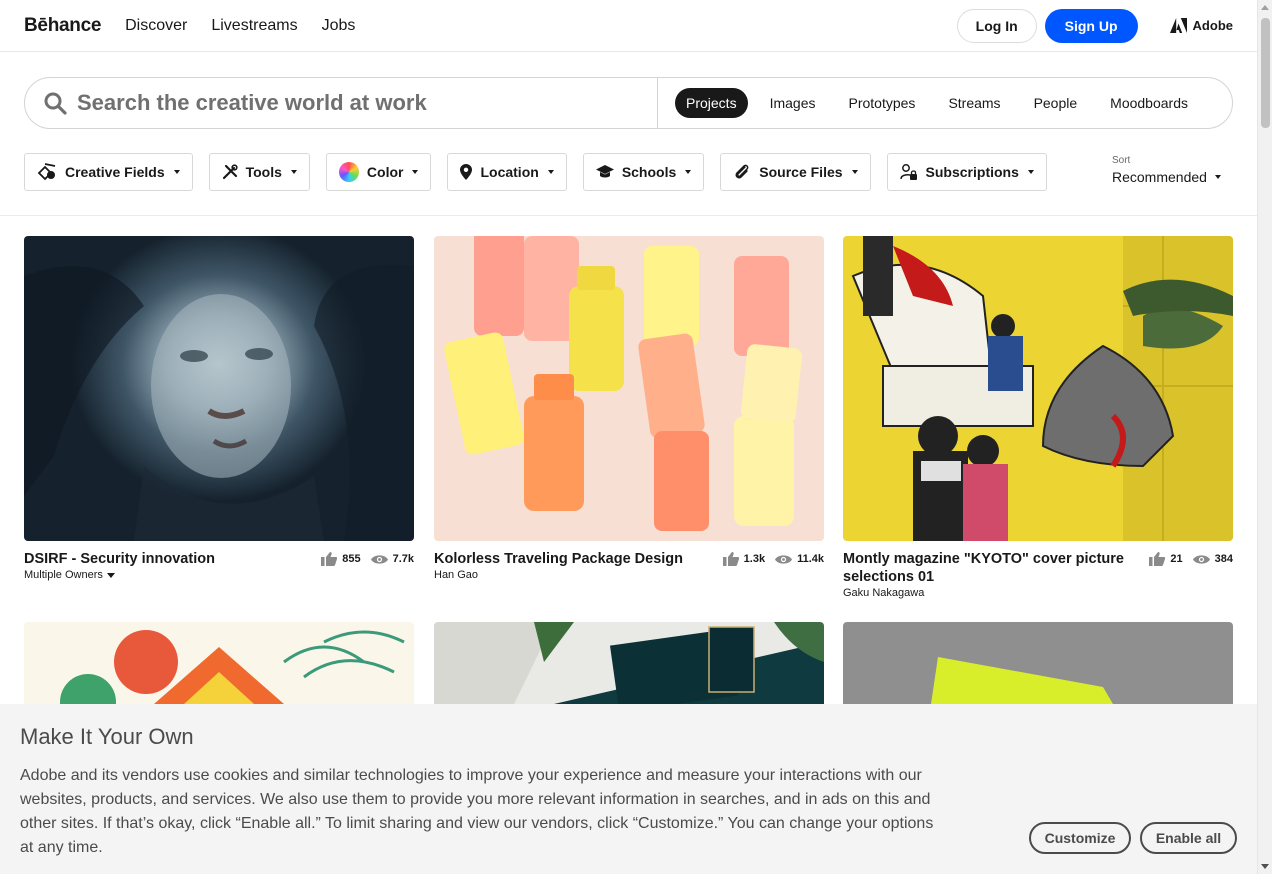 The width and height of the screenshot is (1272, 874). I want to click on tab-projects: Projects, so click(711, 103).